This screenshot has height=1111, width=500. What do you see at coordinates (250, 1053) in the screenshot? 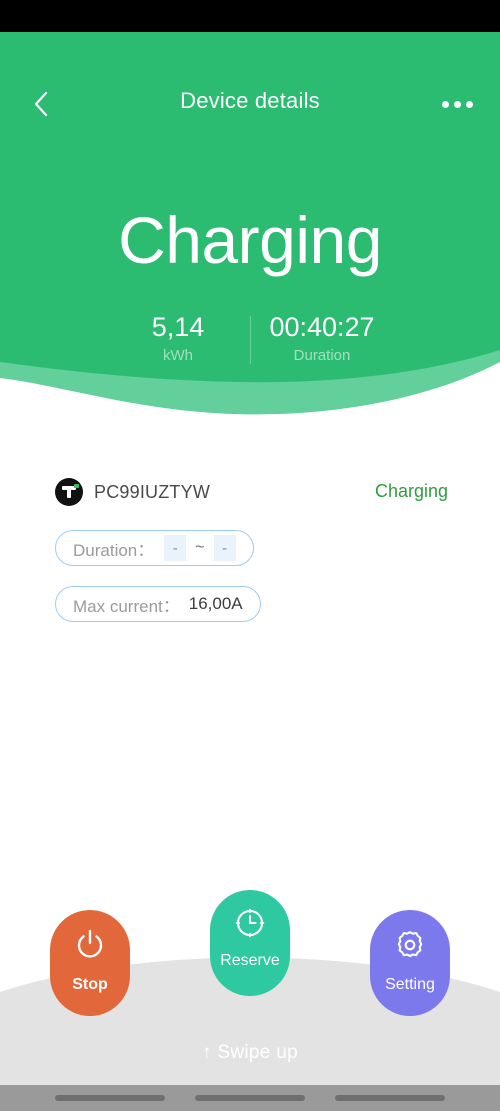
I see `swipe-up-hint: ↑ Swipe up` at bounding box center [250, 1053].